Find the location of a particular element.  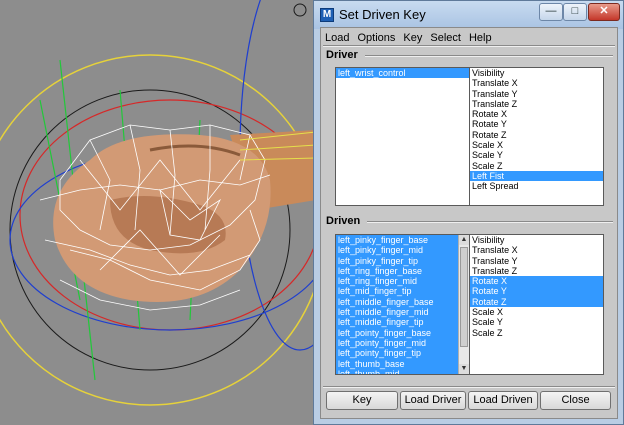

driver-attribute-item: Translate Z is located at coordinates (536, 104).